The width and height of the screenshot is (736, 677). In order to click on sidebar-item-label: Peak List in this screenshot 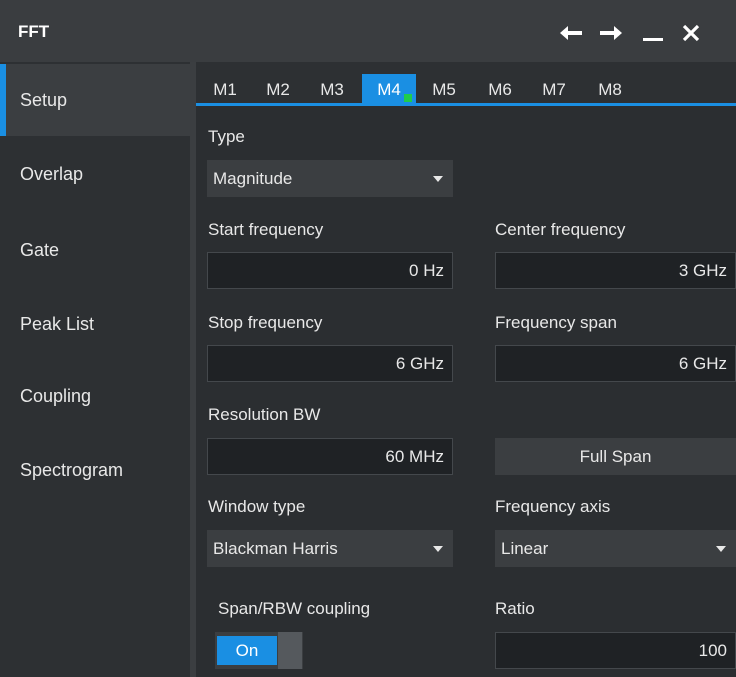, I will do `click(57, 323)`.